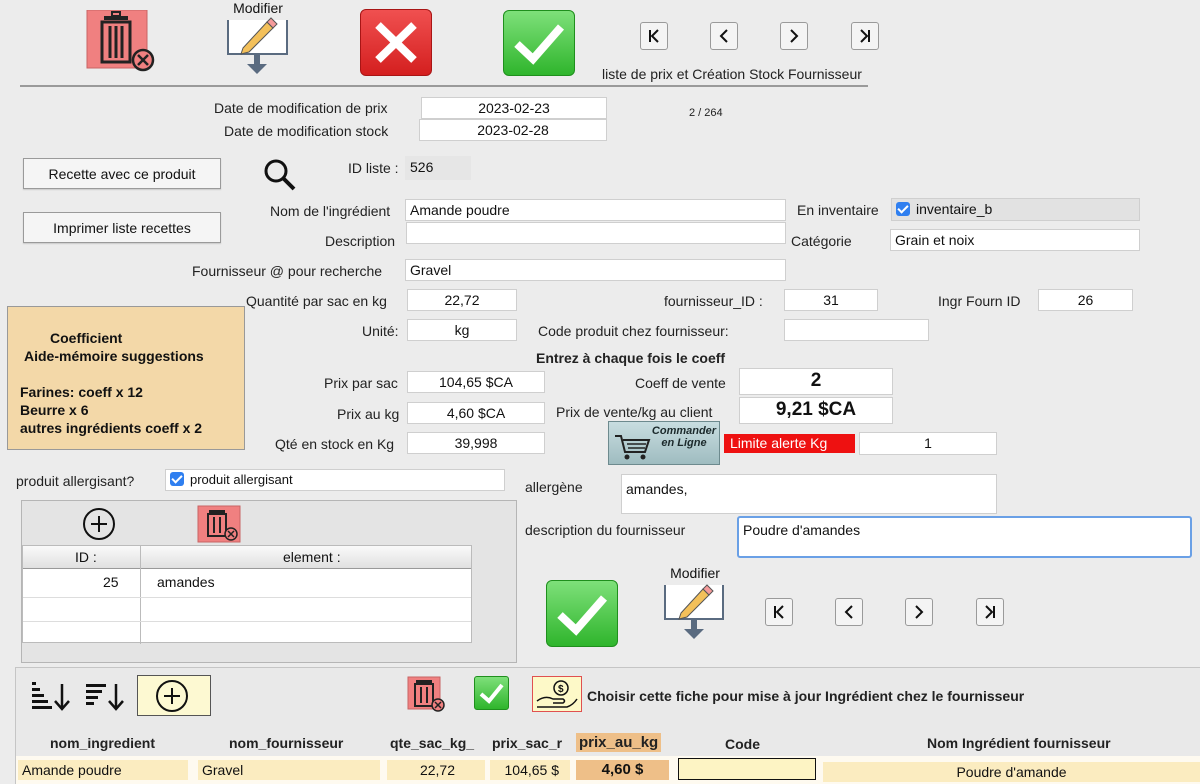 The image size is (1200, 784). I want to click on cell-supplier-name: Gravel, so click(289, 770).